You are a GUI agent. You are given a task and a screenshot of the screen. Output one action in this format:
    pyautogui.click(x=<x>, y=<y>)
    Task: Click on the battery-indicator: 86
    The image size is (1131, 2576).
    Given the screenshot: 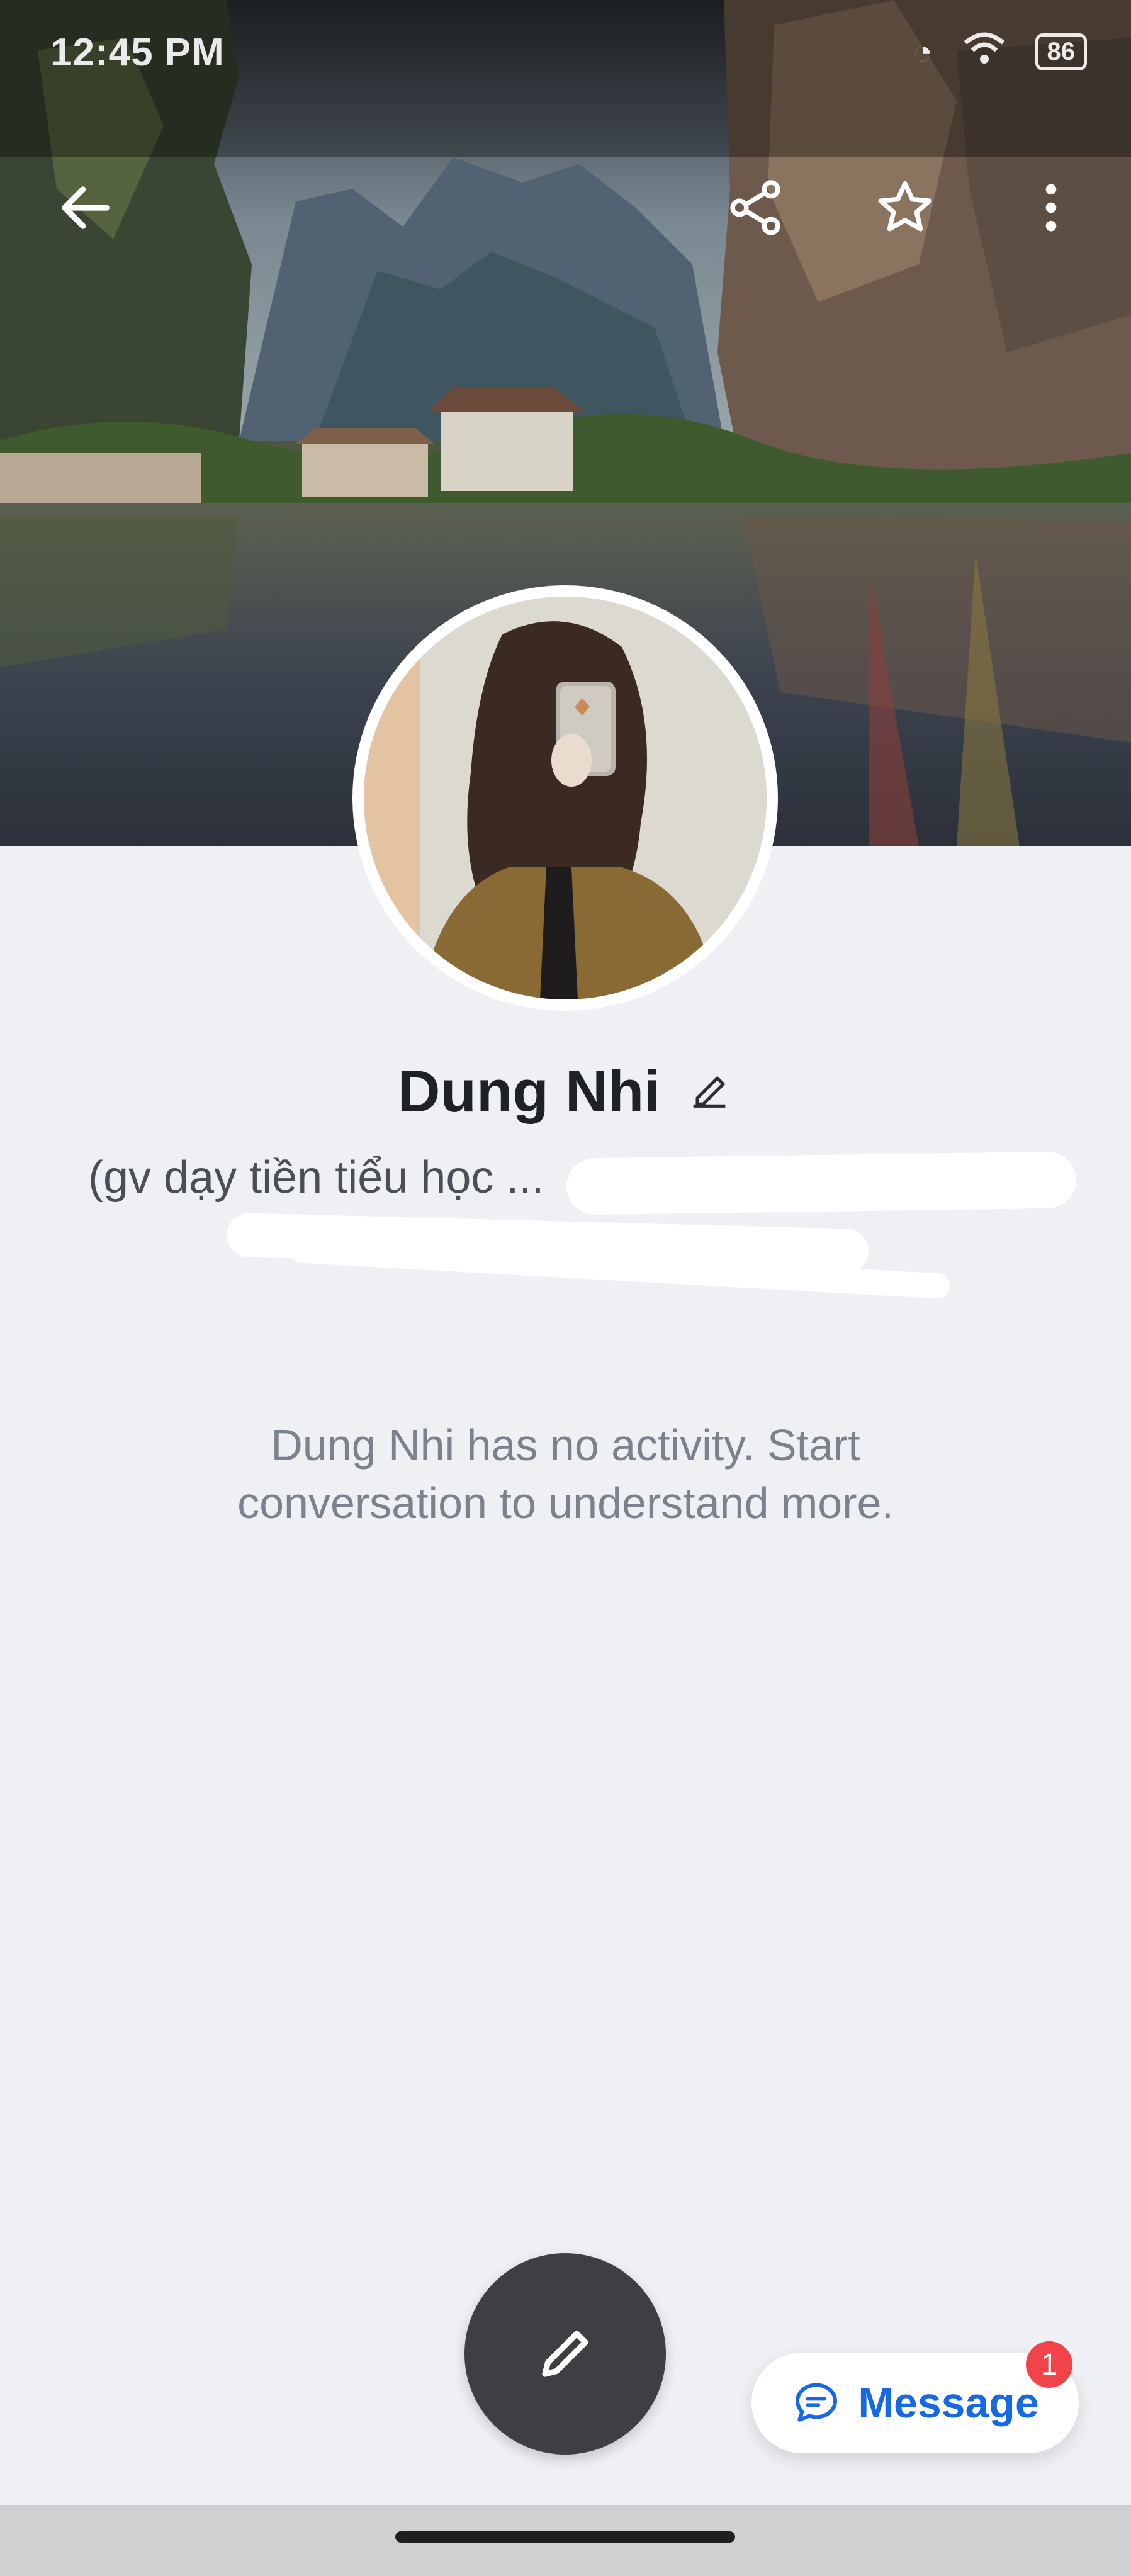 What is the action you would take?
    pyautogui.click(x=1061, y=51)
    